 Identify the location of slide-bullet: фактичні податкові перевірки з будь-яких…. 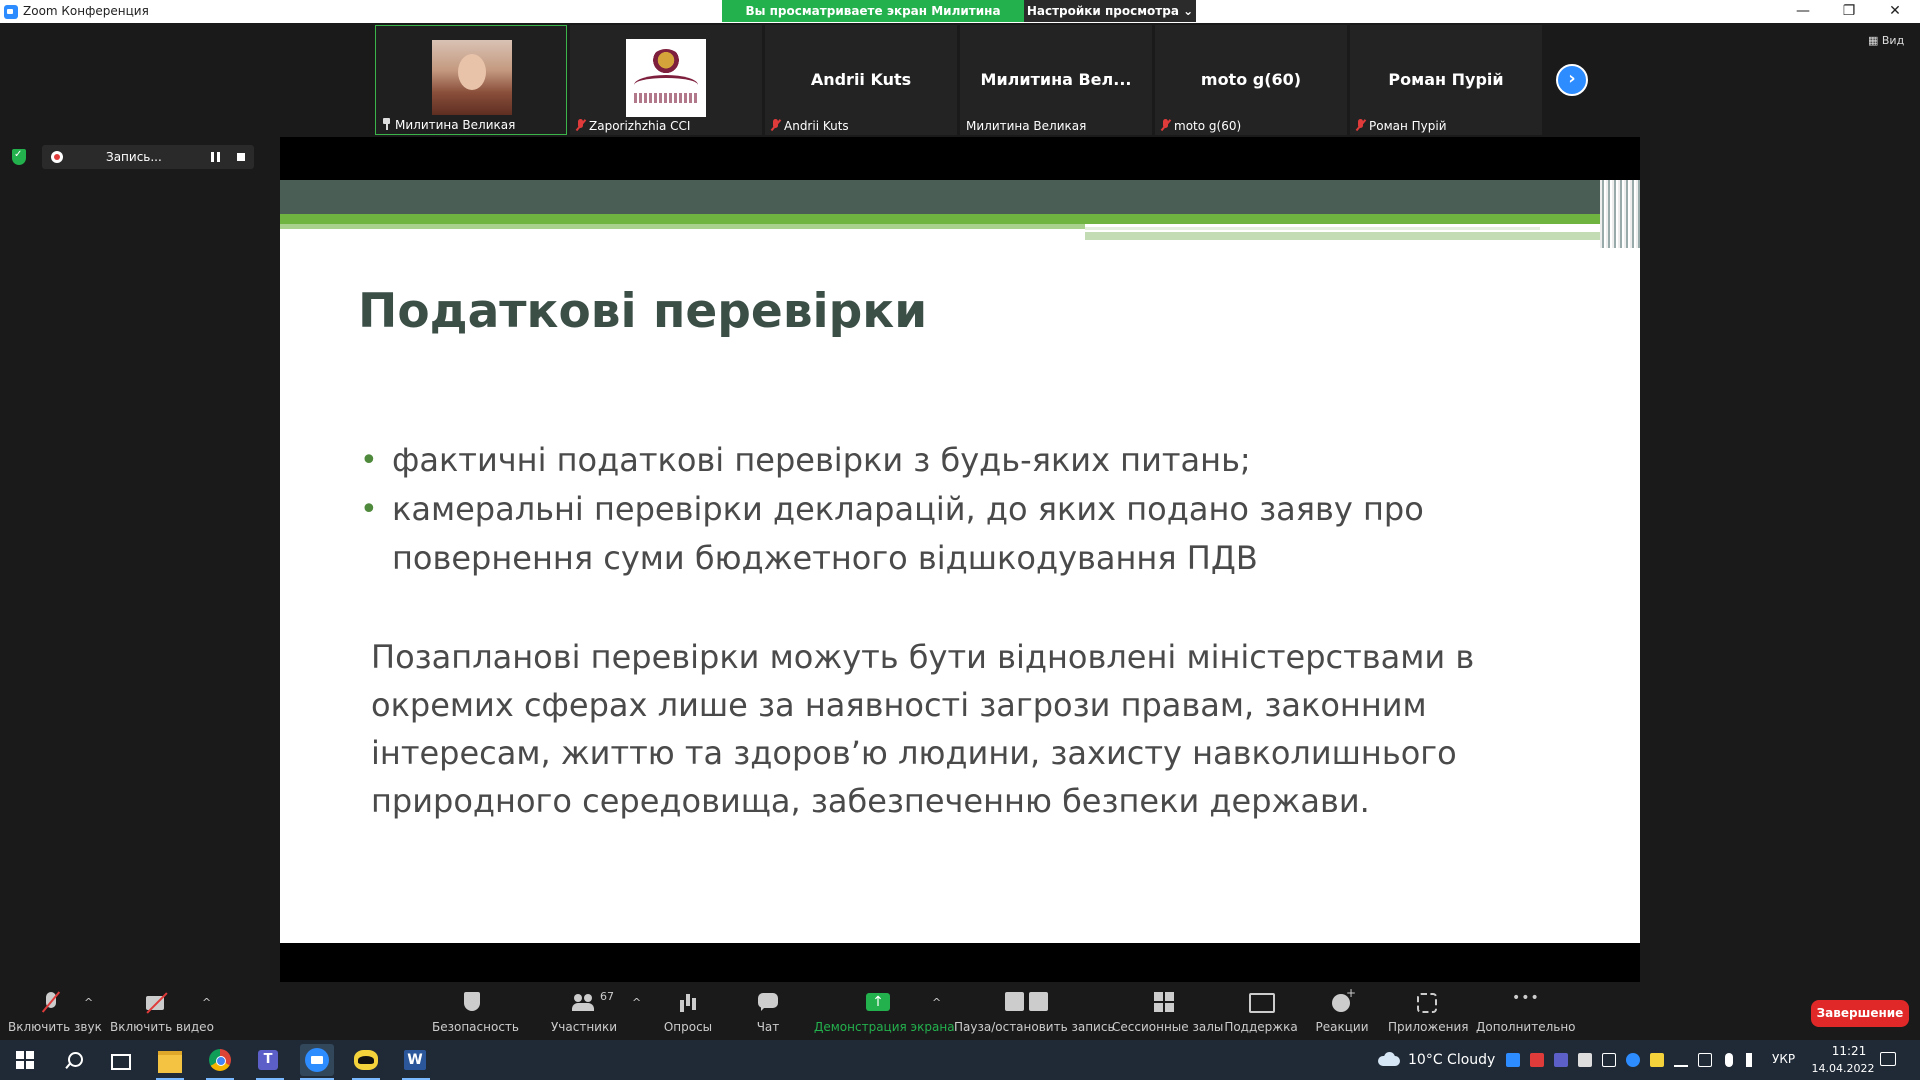
(960, 460).